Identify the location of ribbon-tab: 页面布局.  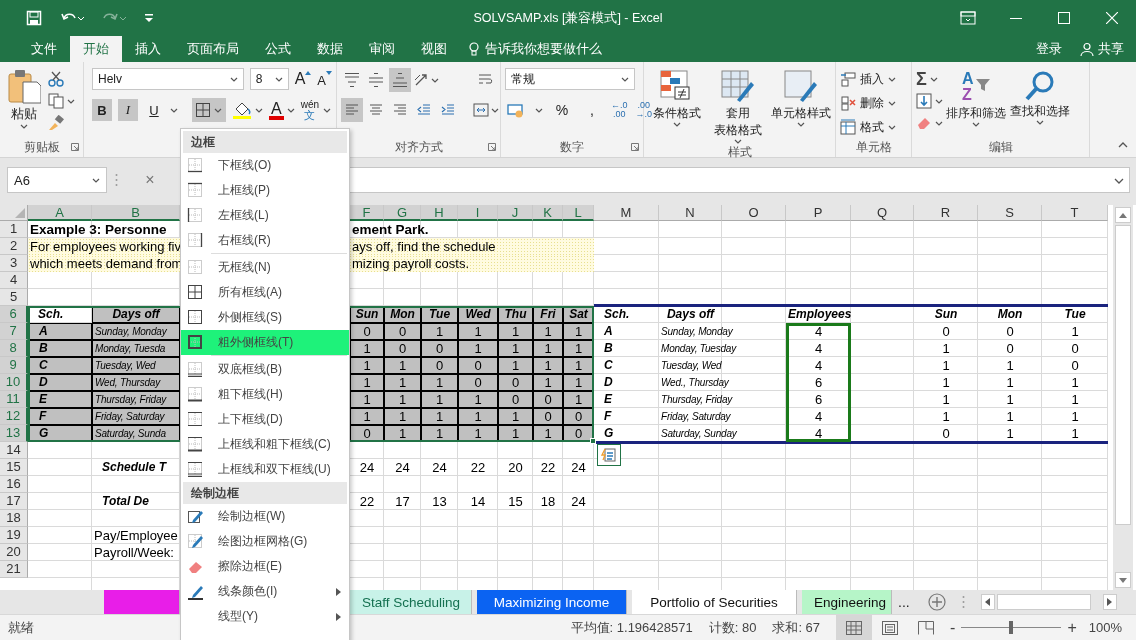
(213, 49).